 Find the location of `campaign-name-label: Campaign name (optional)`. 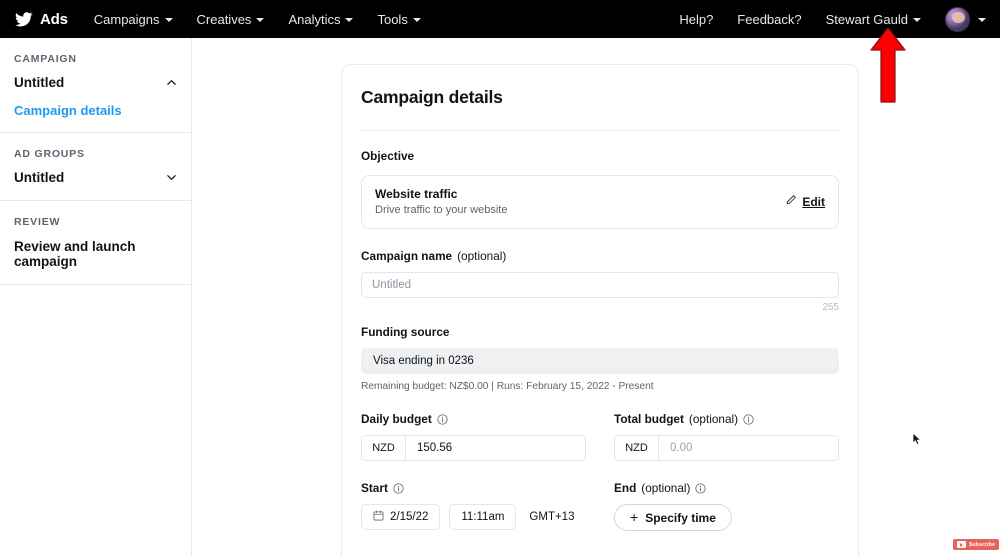

campaign-name-label: Campaign name (optional) is located at coordinates (600, 256).